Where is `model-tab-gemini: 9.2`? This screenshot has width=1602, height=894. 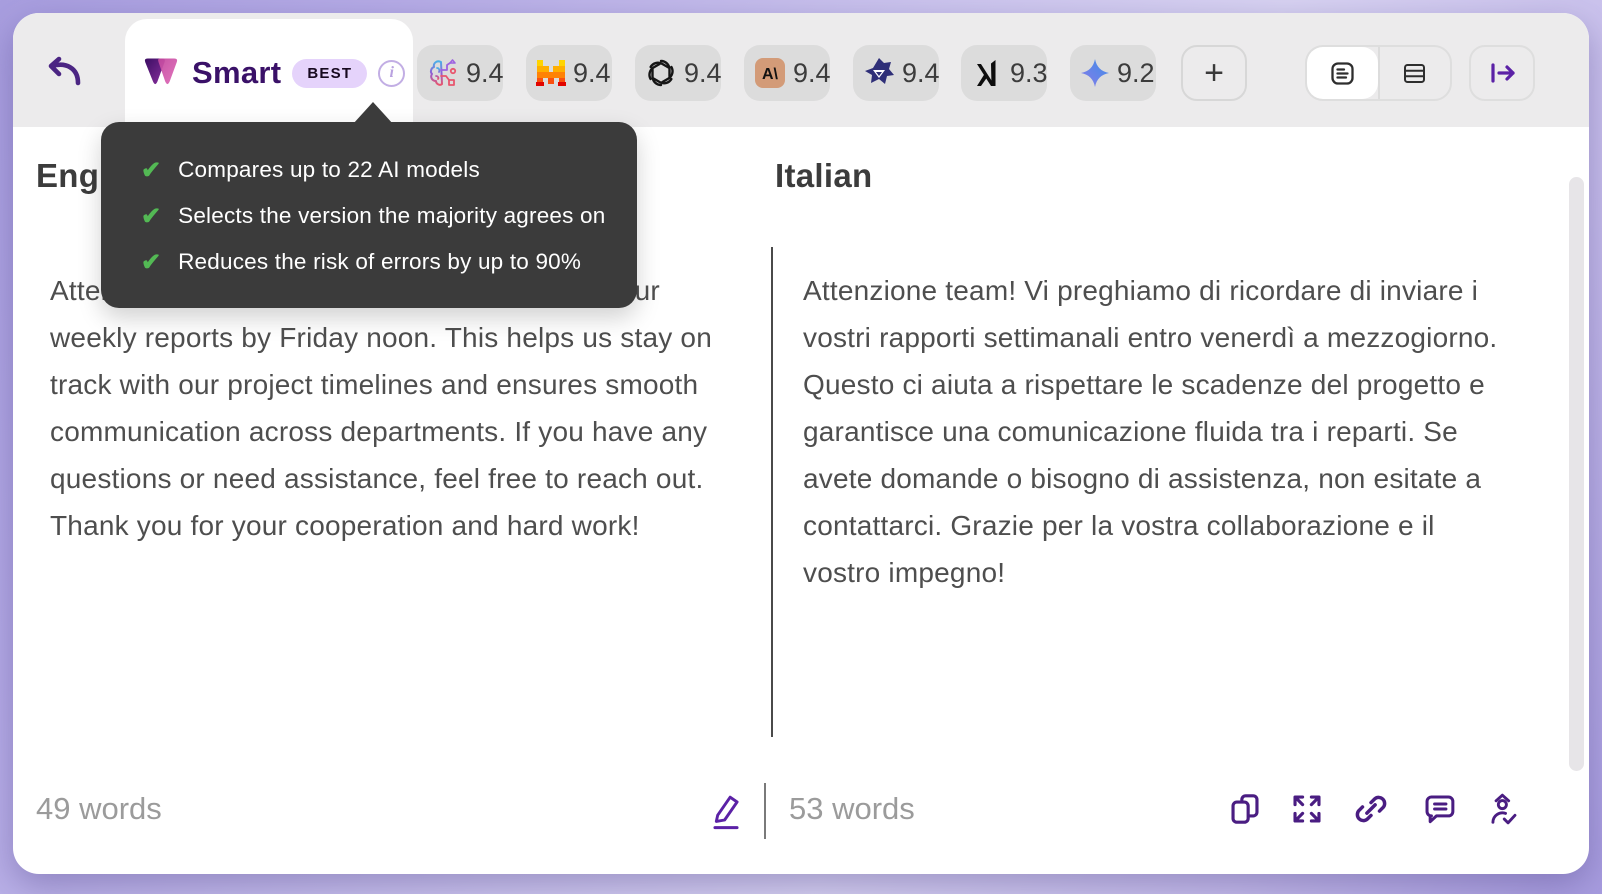
model-tab-gemini: 9.2 is located at coordinates (1113, 73).